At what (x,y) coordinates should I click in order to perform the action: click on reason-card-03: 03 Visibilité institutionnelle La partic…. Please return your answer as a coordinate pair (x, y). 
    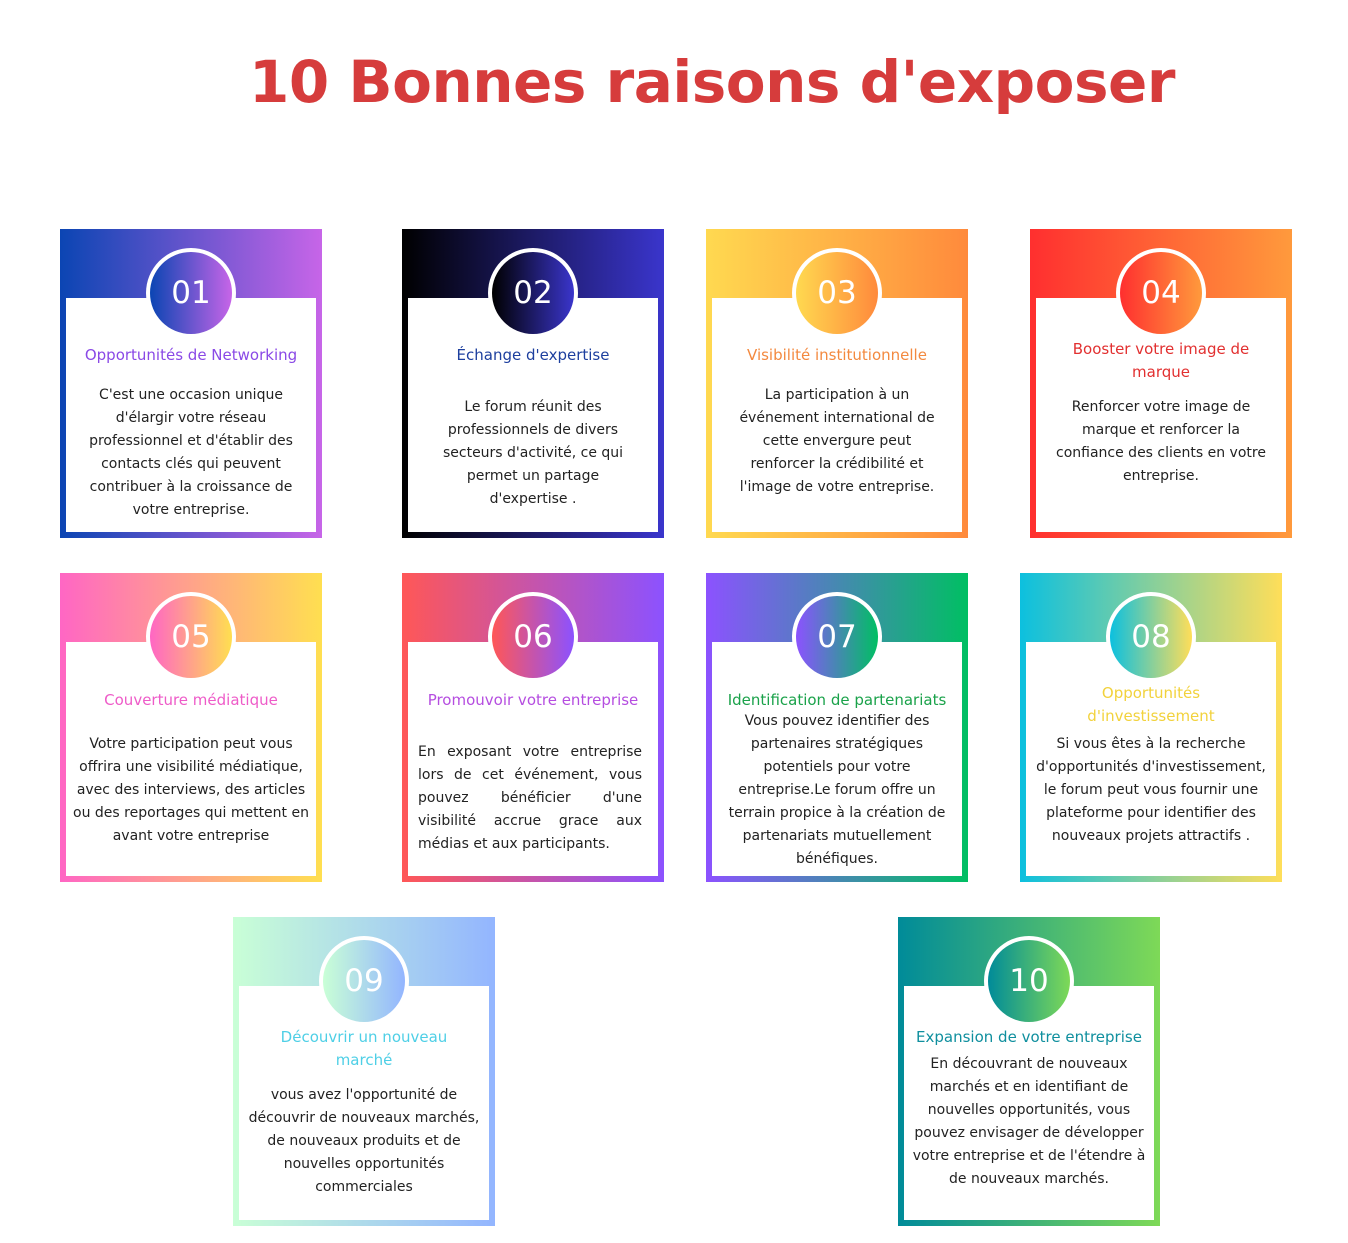
    Looking at the image, I should click on (837, 383).